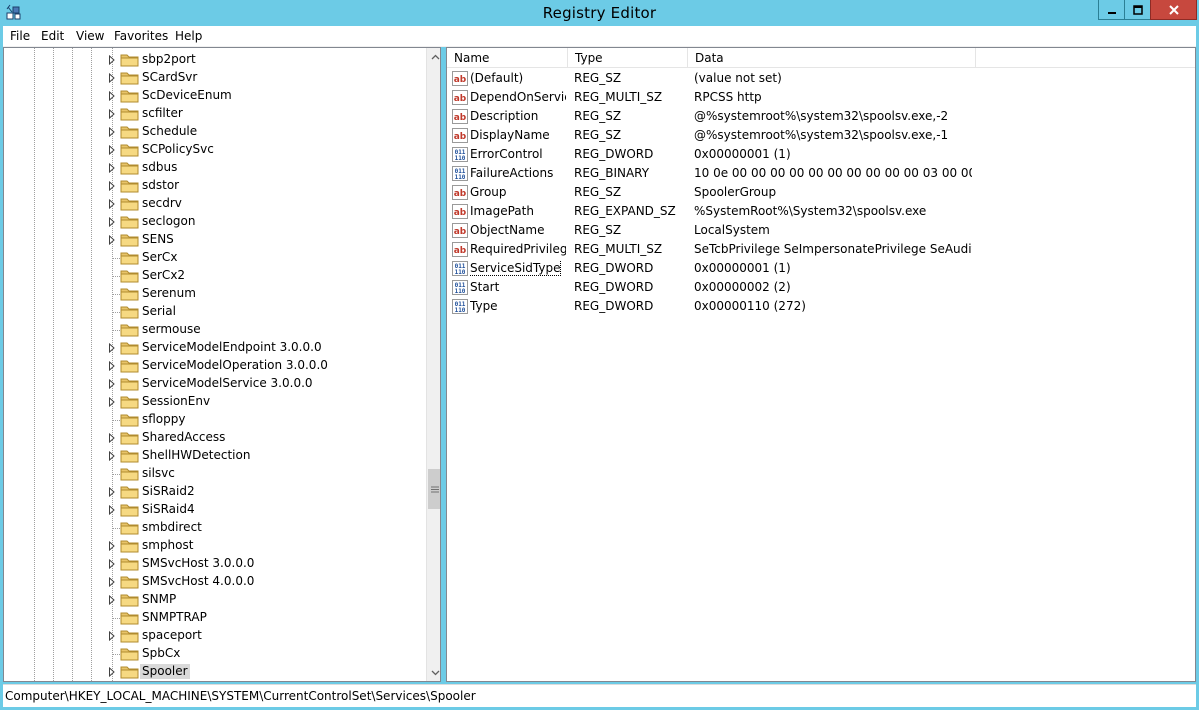 This screenshot has height=710, width=1199. I want to click on menu-help: Help, so click(188, 36).